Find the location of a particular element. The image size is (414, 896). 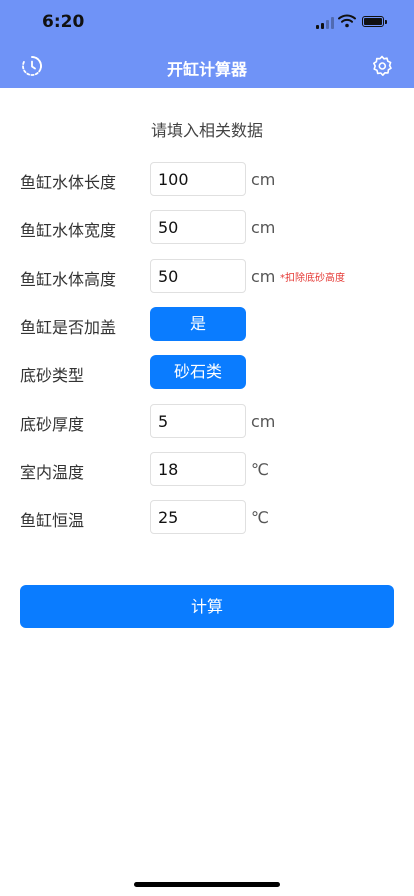

top-bar: 6:20 开缸计算器 is located at coordinates (207, 44).